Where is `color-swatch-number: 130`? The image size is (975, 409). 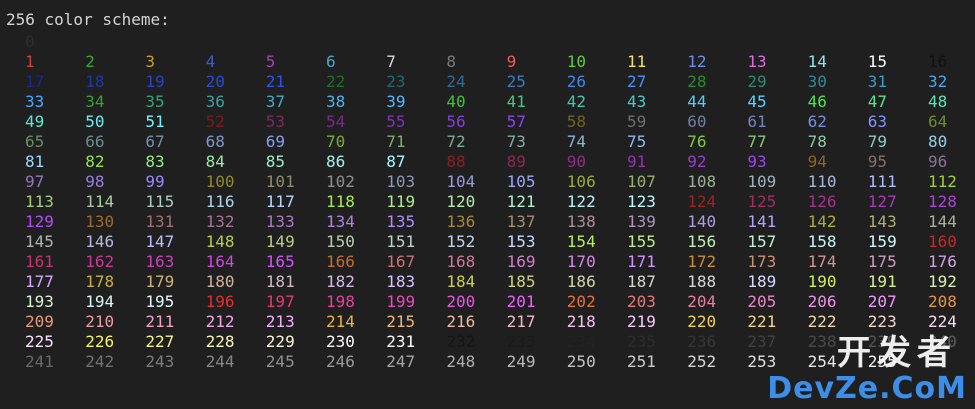 color-swatch-number: 130 is located at coordinates (100, 221).